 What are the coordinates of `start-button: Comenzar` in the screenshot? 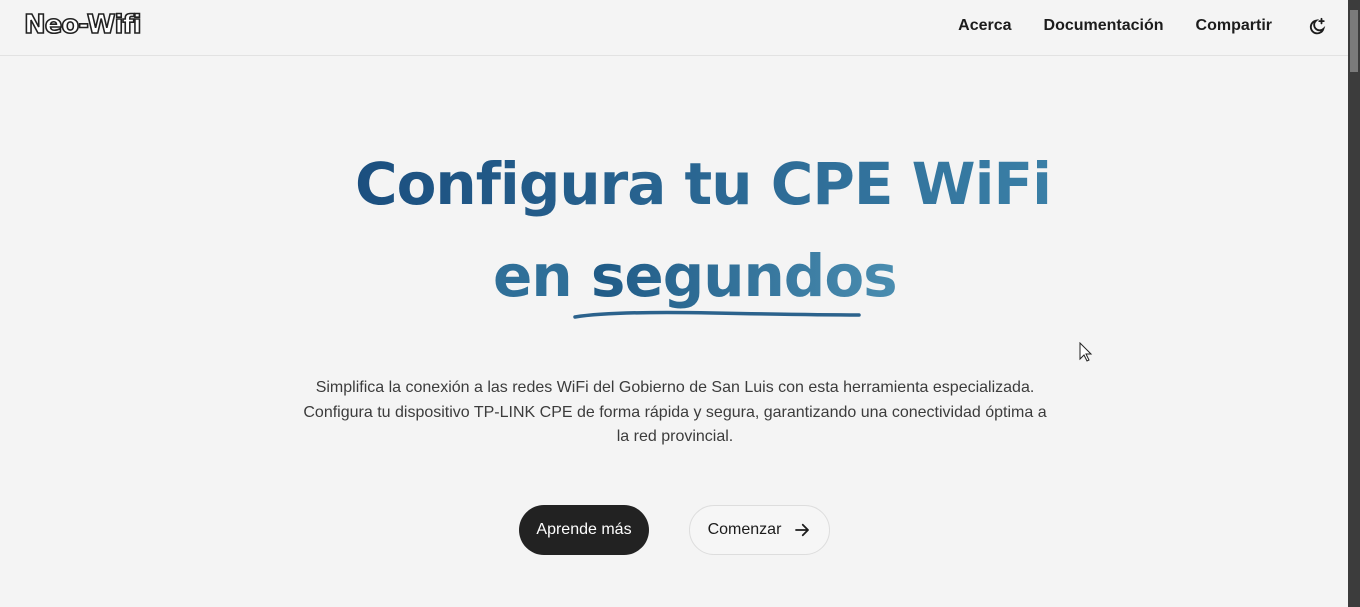 It's located at (759, 530).